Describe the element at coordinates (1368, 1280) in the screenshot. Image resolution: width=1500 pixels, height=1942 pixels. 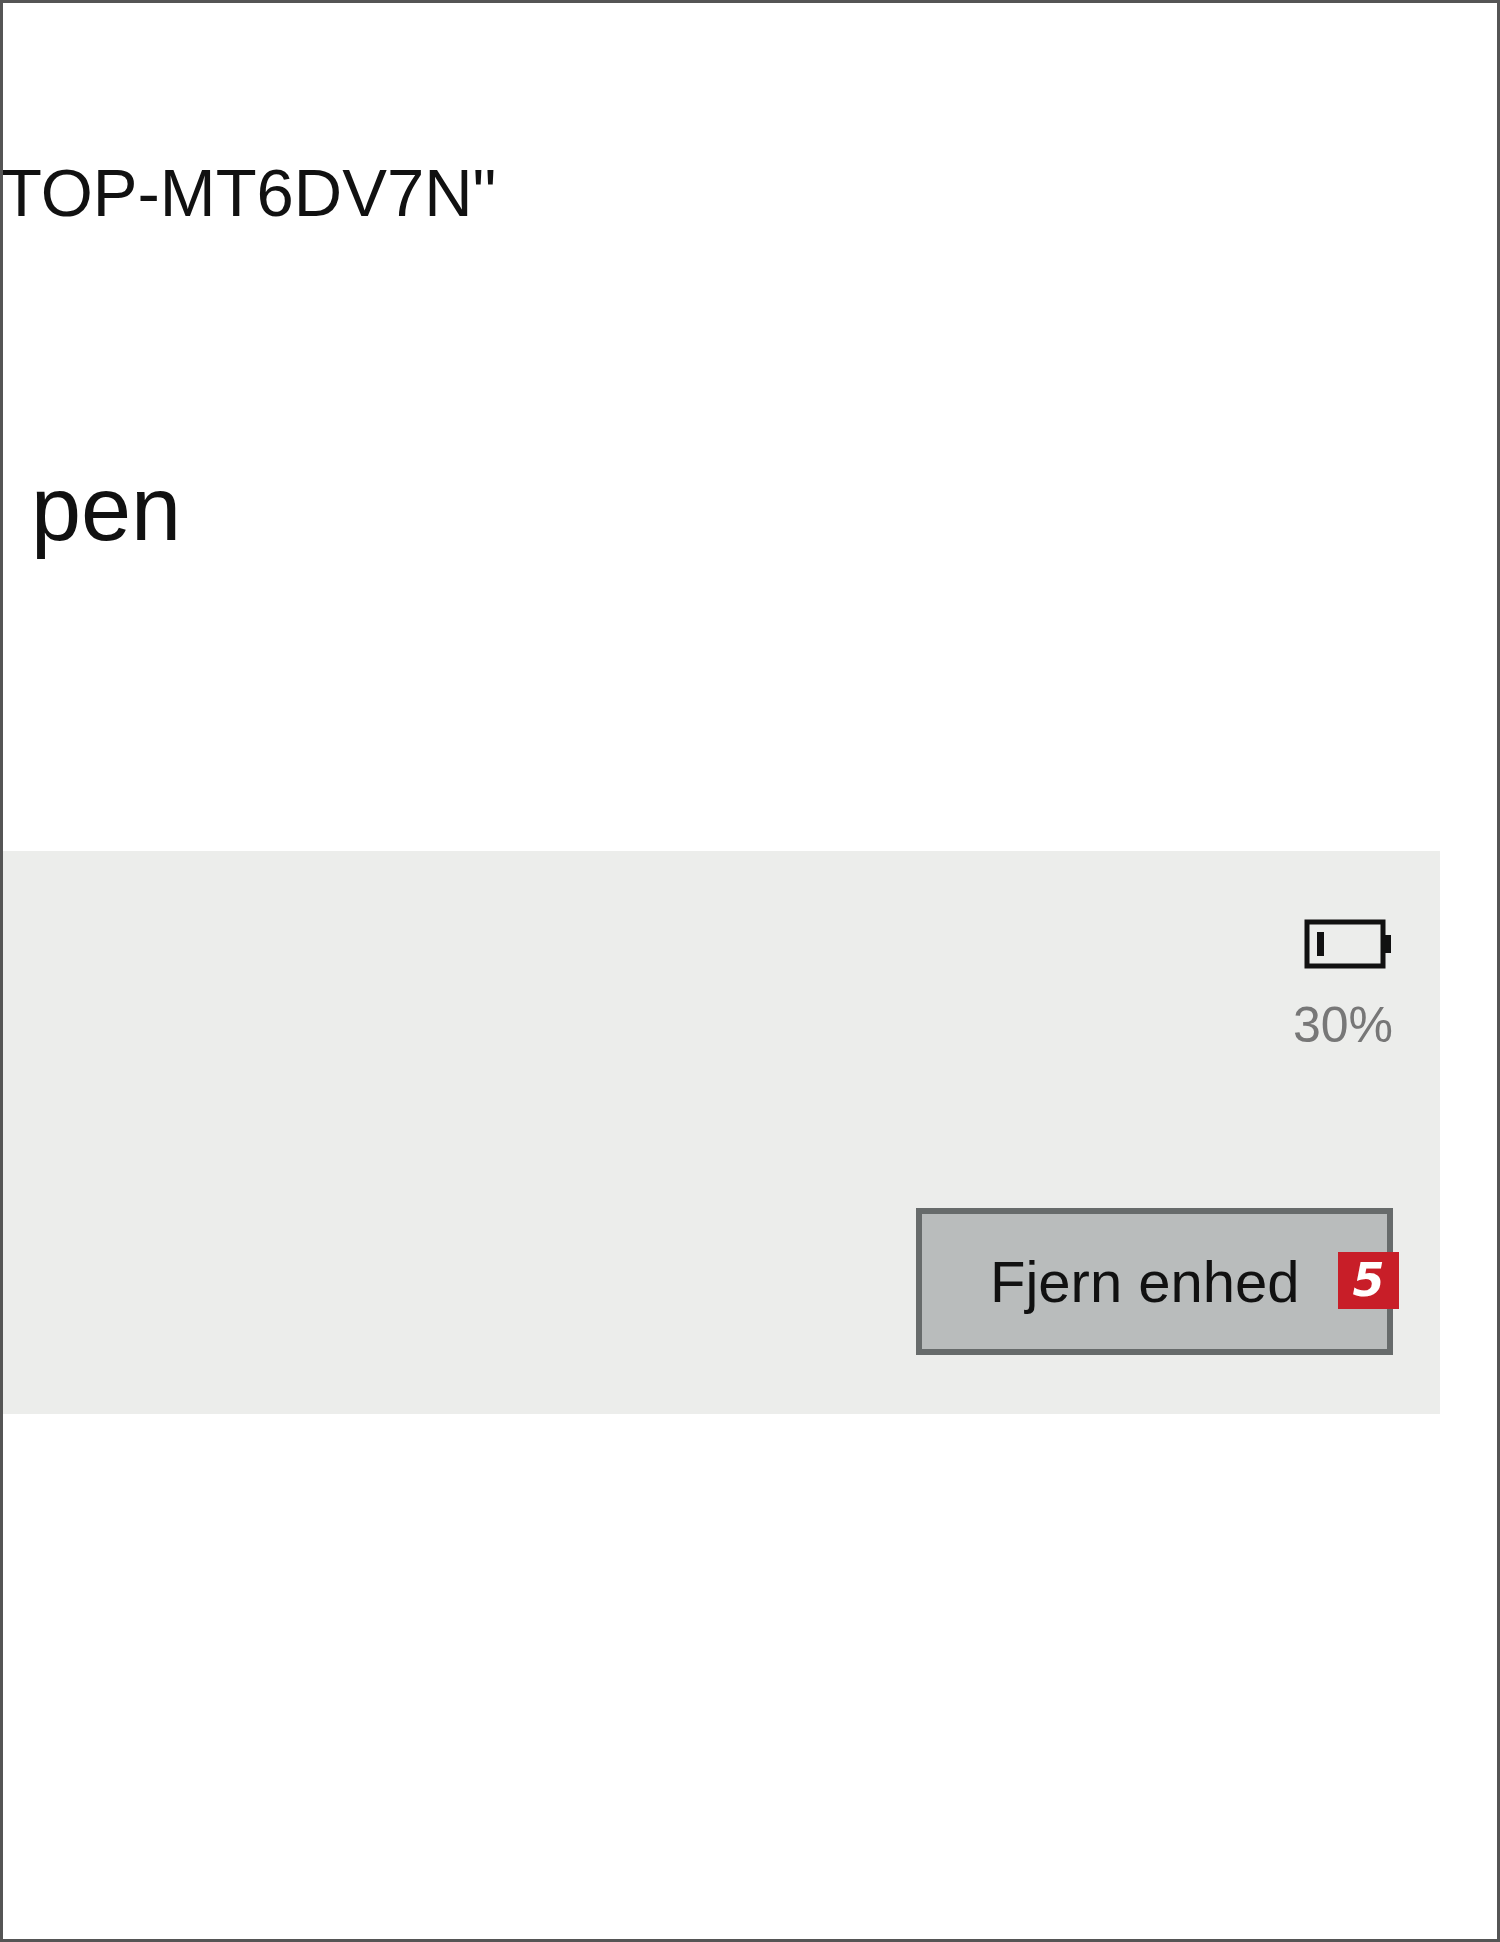
I see `number-badge: 5` at that location.